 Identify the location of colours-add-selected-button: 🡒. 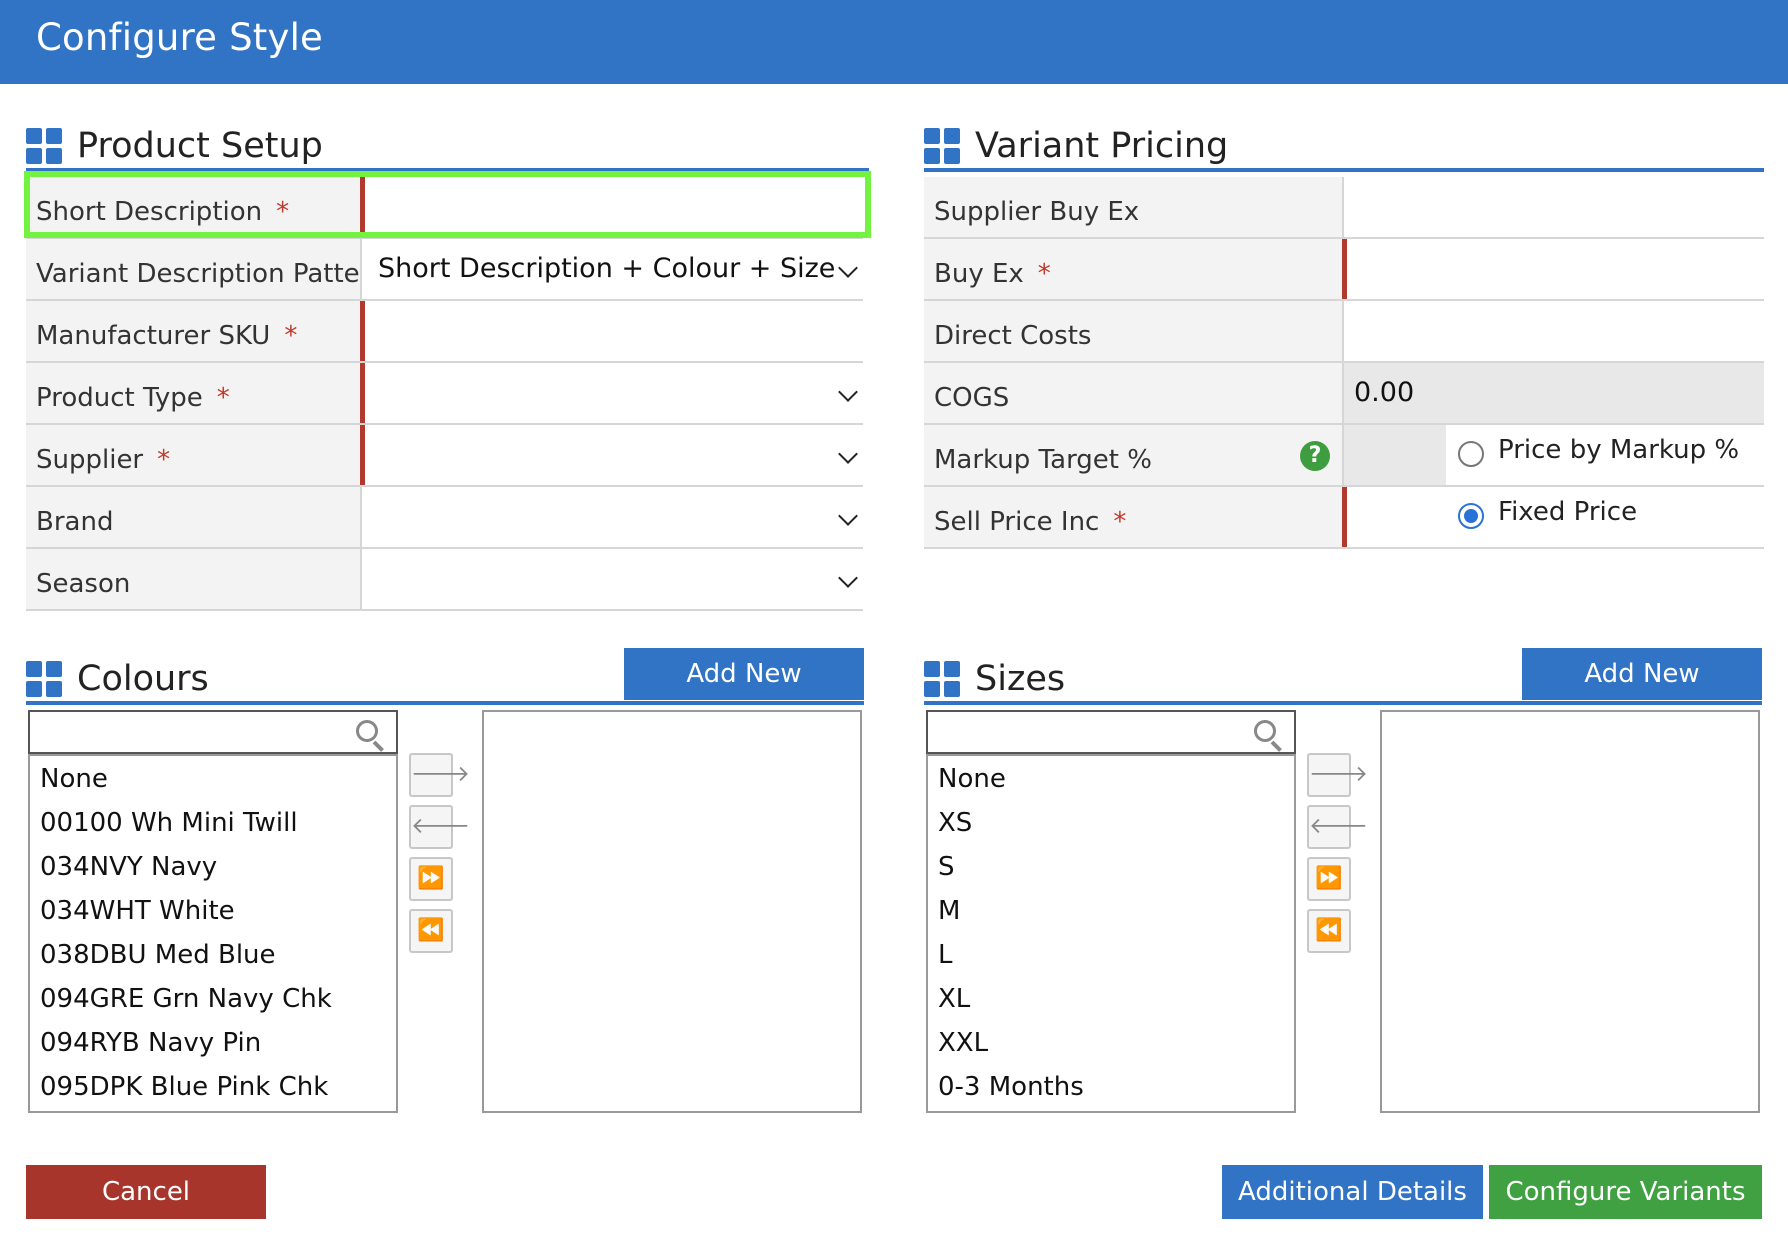
(439, 775).